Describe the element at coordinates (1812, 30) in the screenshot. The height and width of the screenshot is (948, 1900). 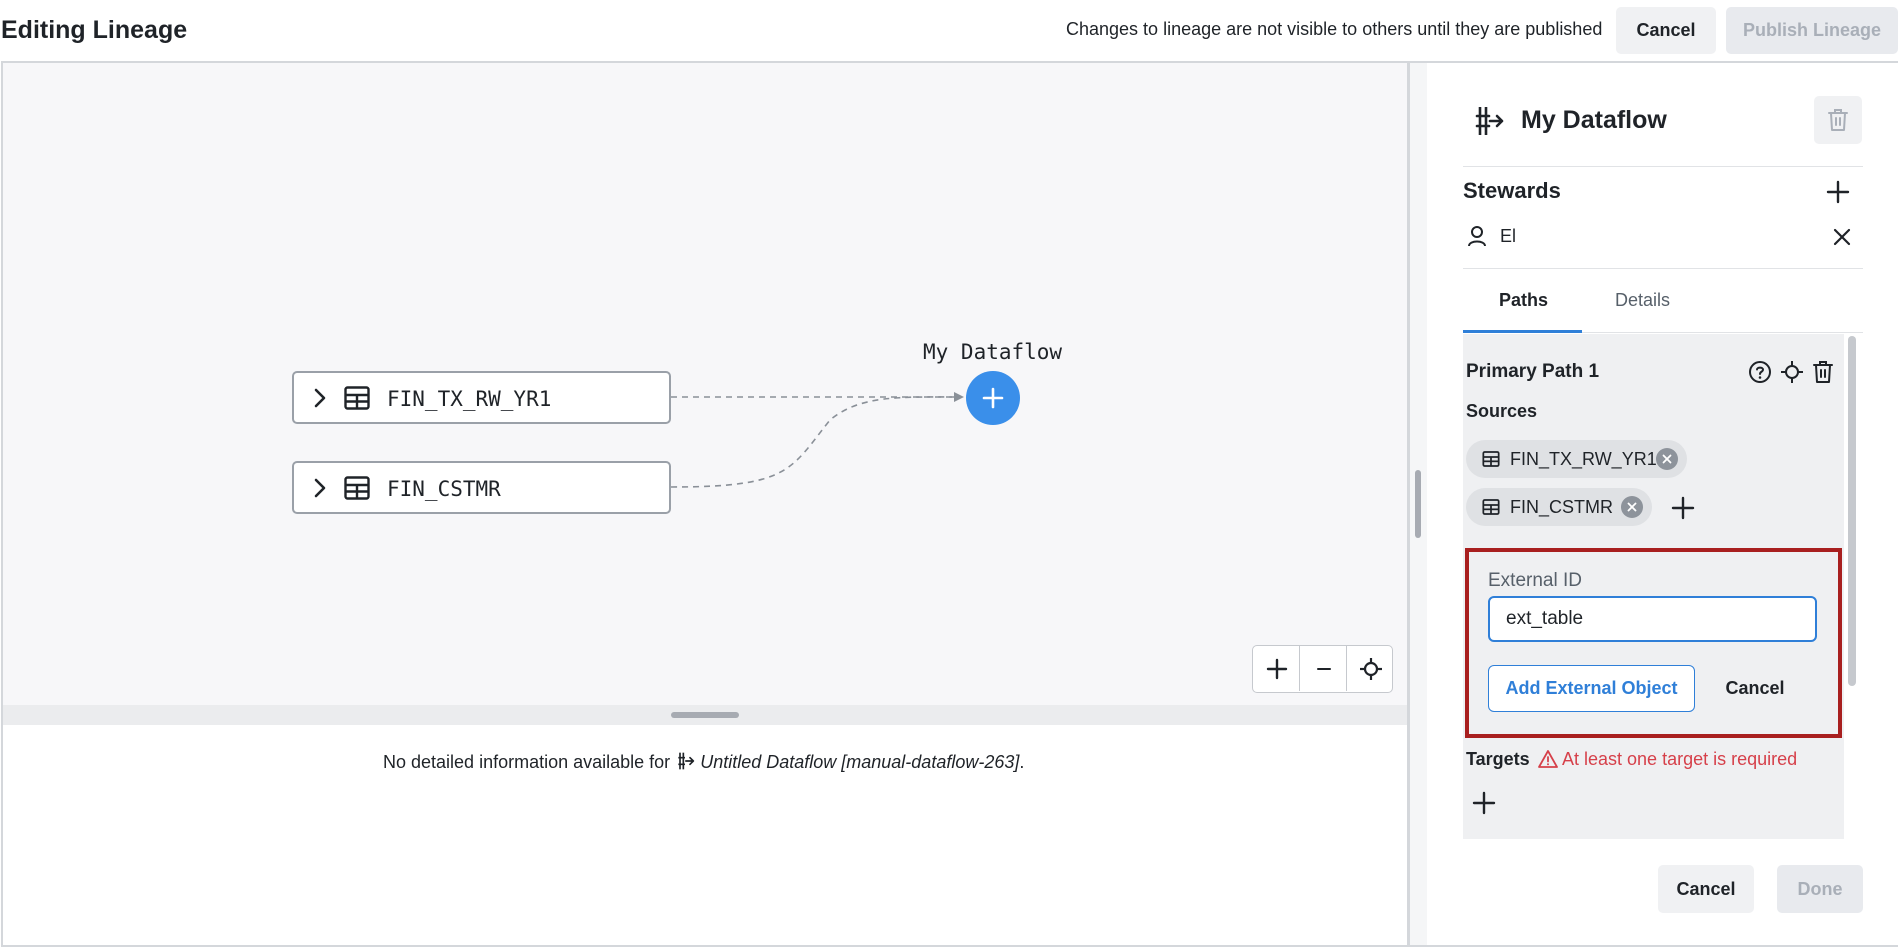
I see `publish-lineage-button: Publish Lineage` at that location.